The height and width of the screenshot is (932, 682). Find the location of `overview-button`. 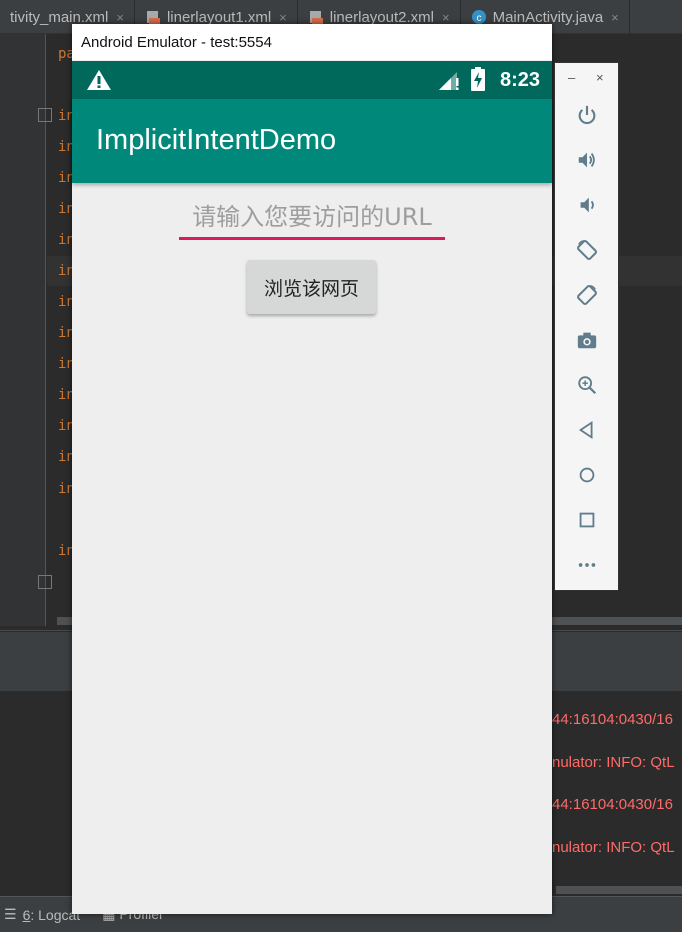

overview-button is located at coordinates (587, 520).